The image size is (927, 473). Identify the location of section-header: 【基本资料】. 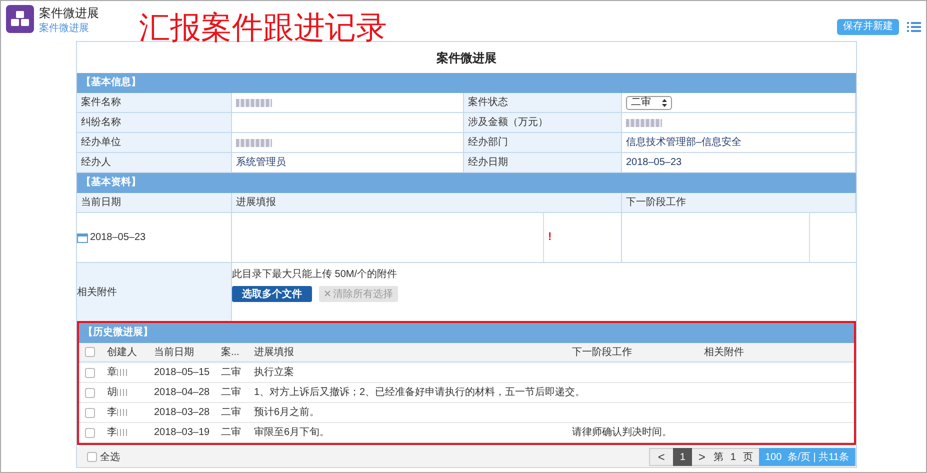
(466, 183).